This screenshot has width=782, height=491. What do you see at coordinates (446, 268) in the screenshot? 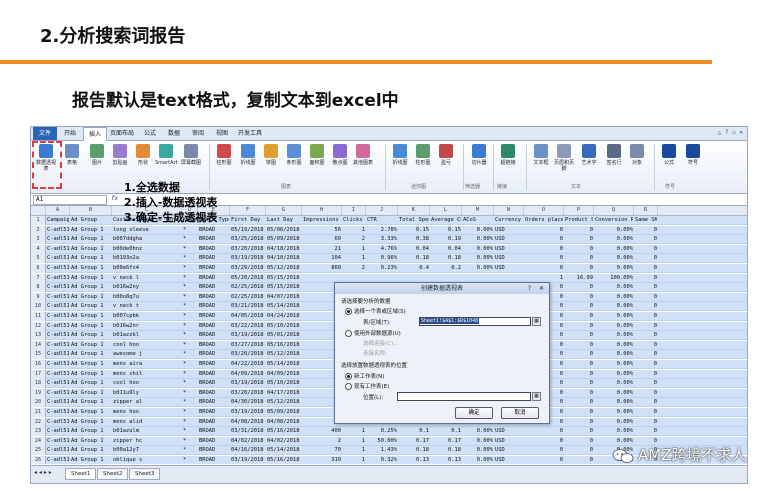
I see `cell: 0.2` at bounding box center [446, 268].